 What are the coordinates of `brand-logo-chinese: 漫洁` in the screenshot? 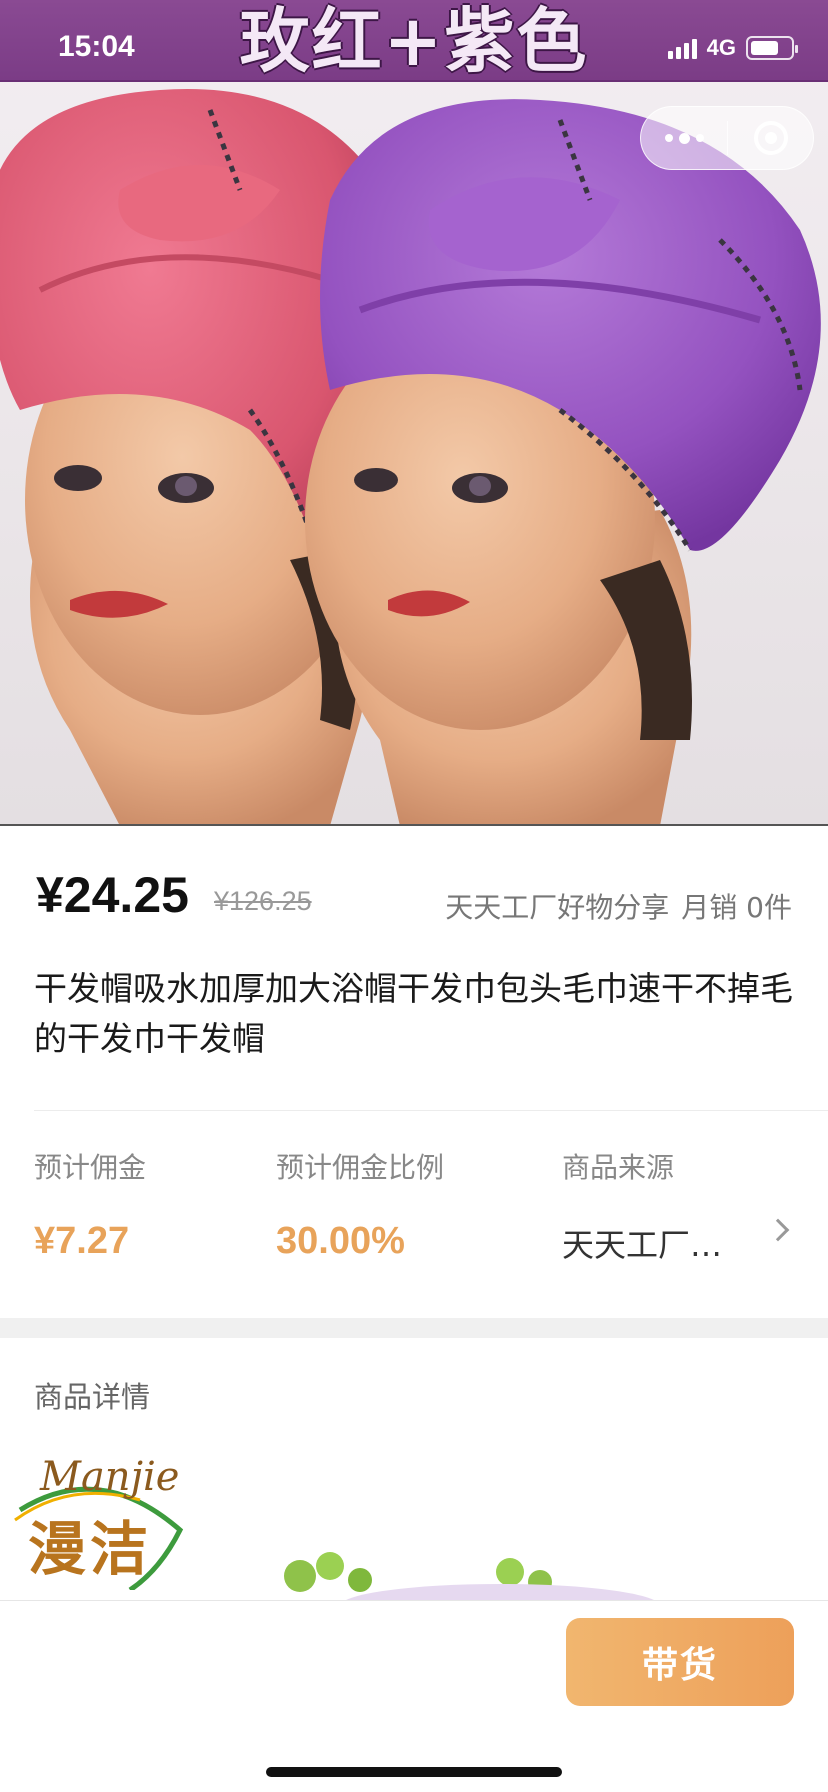 It's located at (90, 1549).